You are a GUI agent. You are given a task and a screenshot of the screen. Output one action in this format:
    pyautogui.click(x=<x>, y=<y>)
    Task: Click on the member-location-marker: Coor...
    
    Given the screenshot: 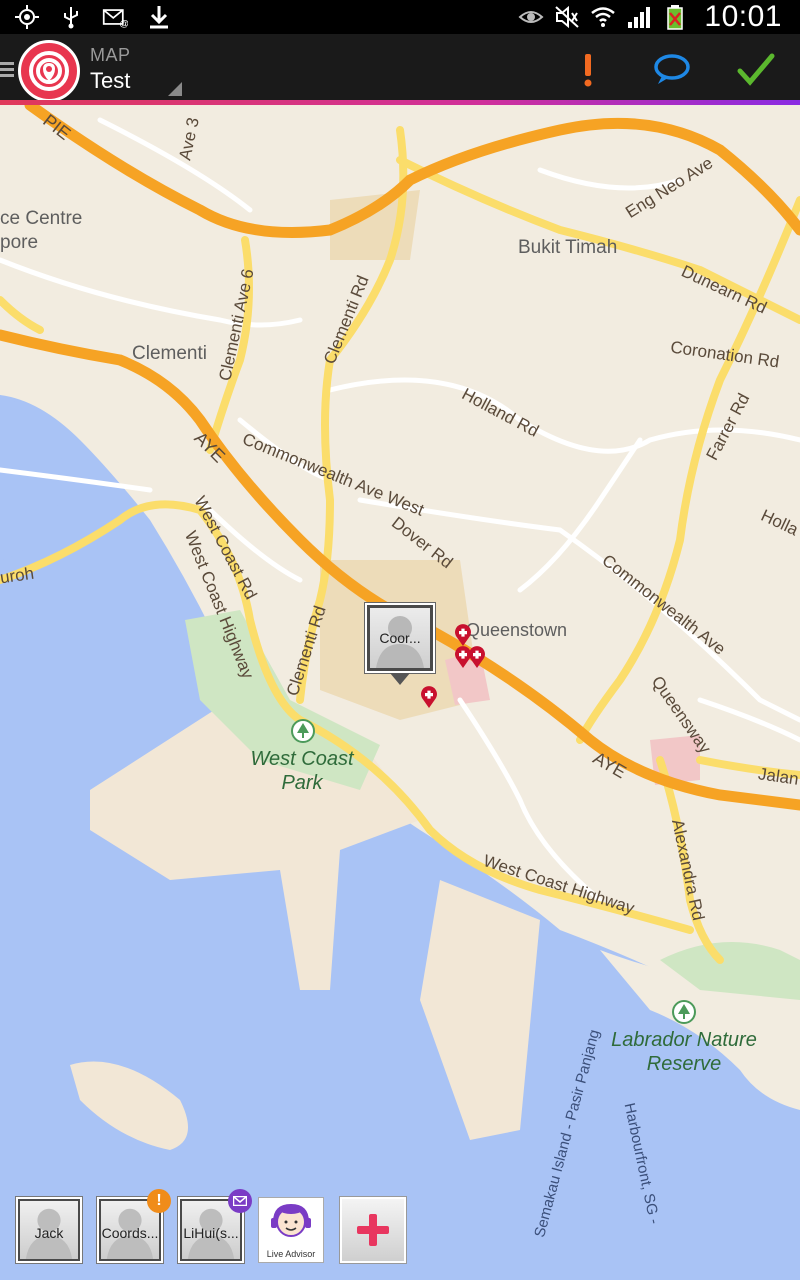 What is the action you would take?
    pyautogui.click(x=400, y=638)
    